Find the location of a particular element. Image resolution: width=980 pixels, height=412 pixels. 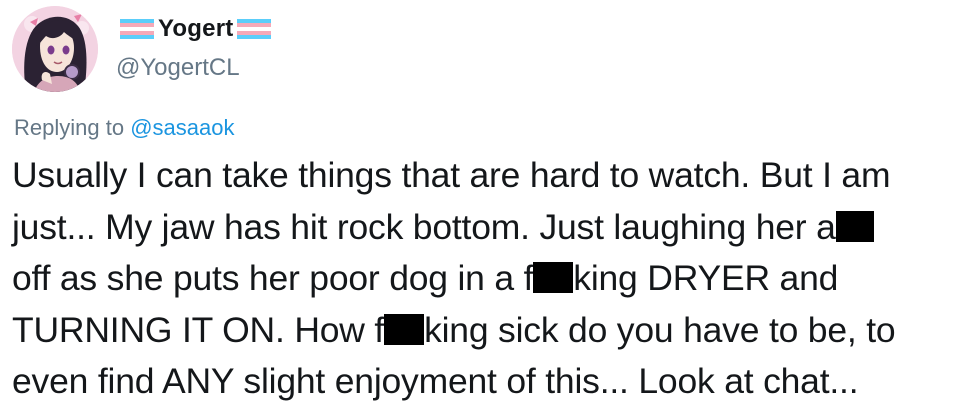

replying-to: Replying to @sasaaok is located at coordinates (124, 128).